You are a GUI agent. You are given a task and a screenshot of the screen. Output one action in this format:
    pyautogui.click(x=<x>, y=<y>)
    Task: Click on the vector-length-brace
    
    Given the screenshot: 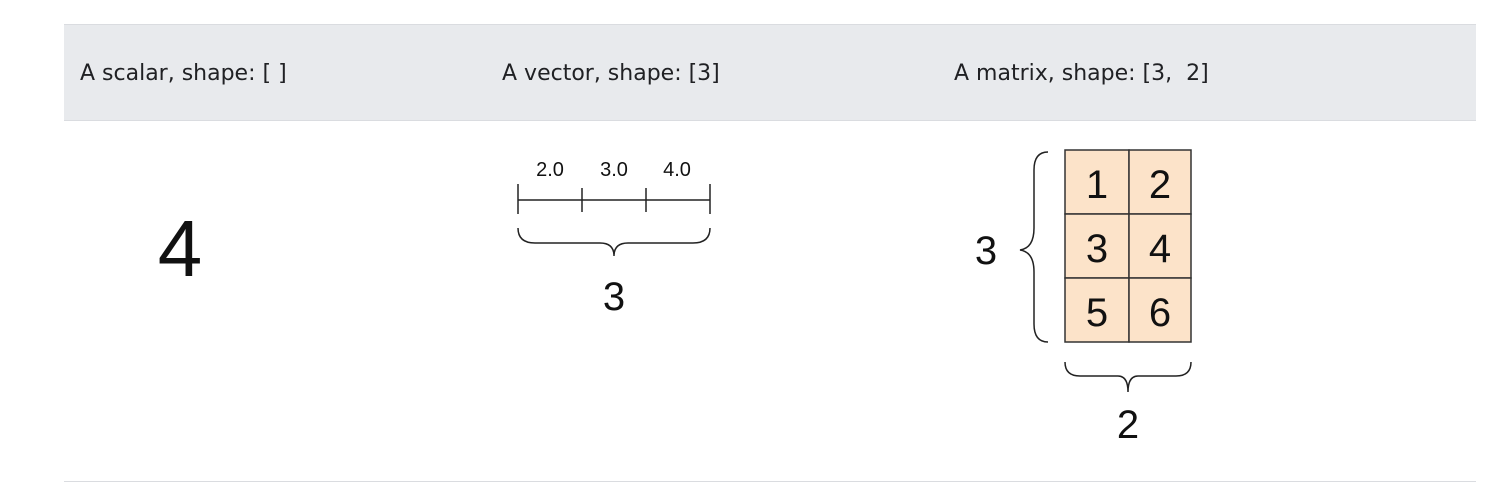 What is the action you would take?
    pyautogui.click(x=614, y=242)
    